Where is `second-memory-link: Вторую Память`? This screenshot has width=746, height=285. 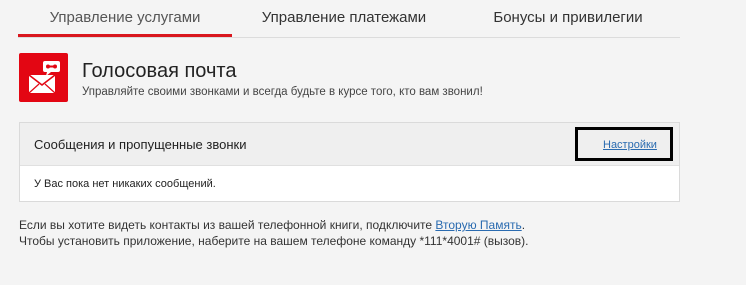
second-memory-link: Вторую Память is located at coordinates (478, 225).